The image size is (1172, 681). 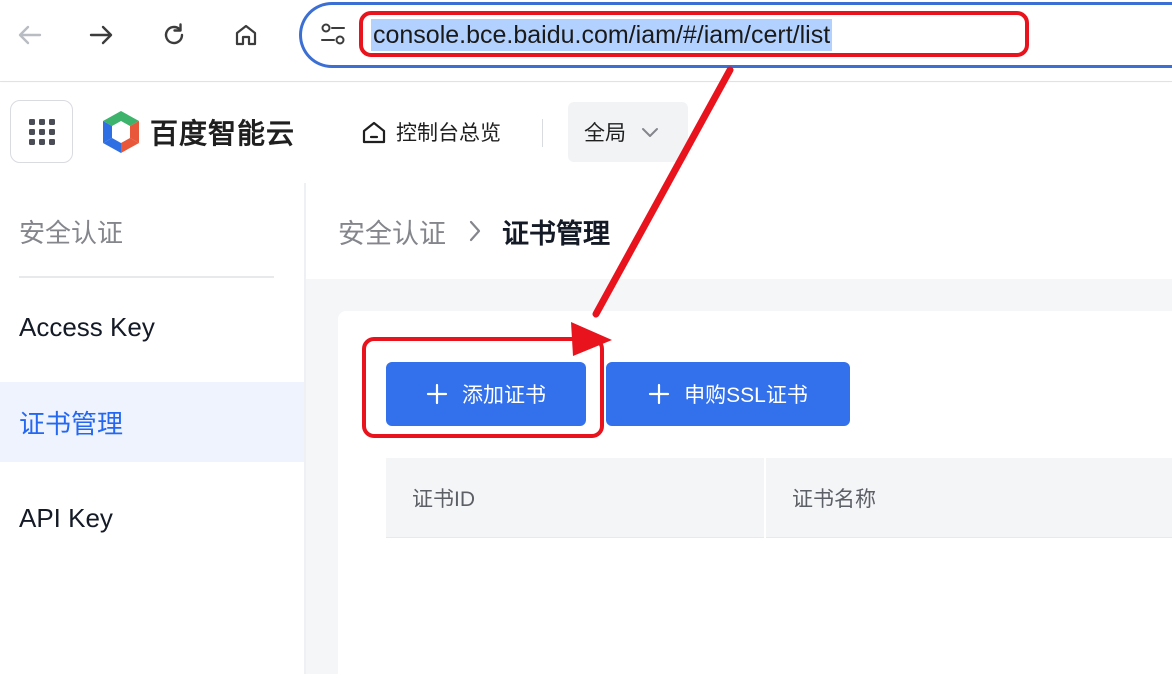 What do you see at coordinates (542, 133) in the screenshot?
I see `header-divider` at bounding box center [542, 133].